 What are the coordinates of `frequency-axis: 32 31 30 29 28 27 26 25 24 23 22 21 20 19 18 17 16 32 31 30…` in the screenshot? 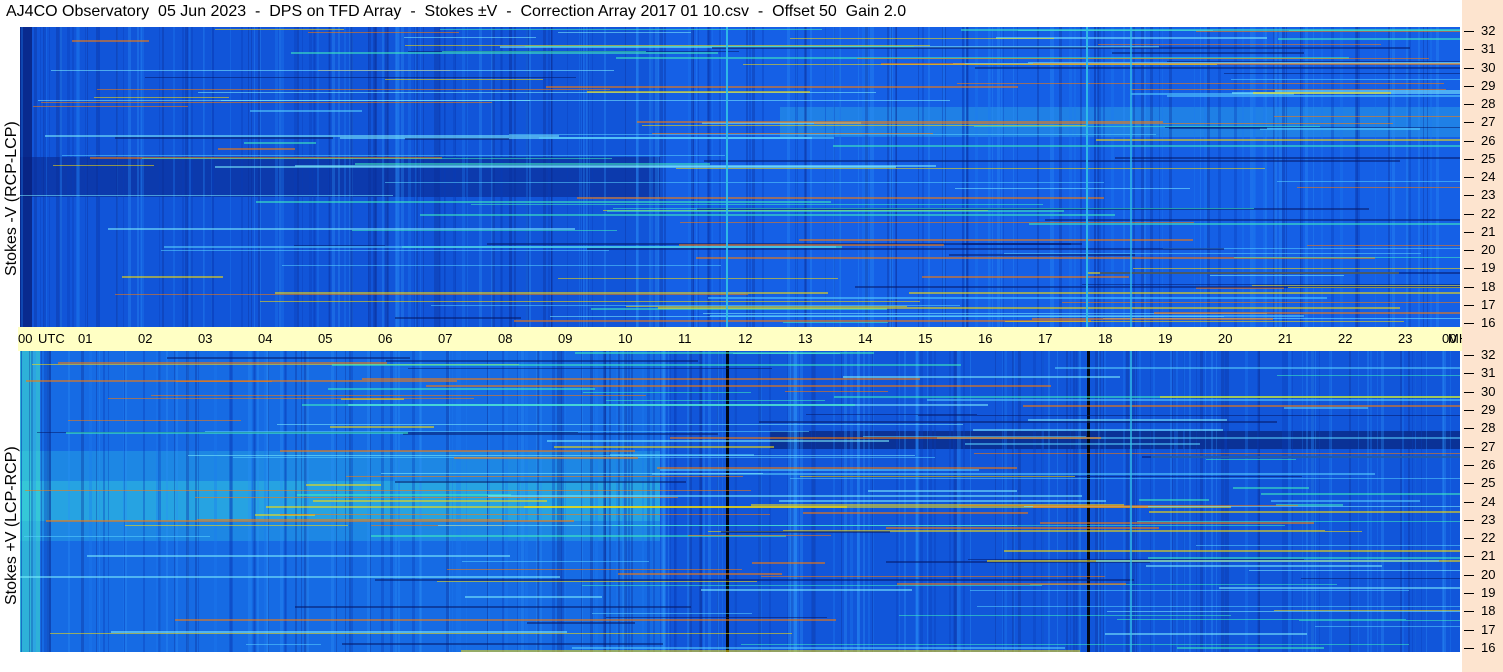 It's located at (1482, 336).